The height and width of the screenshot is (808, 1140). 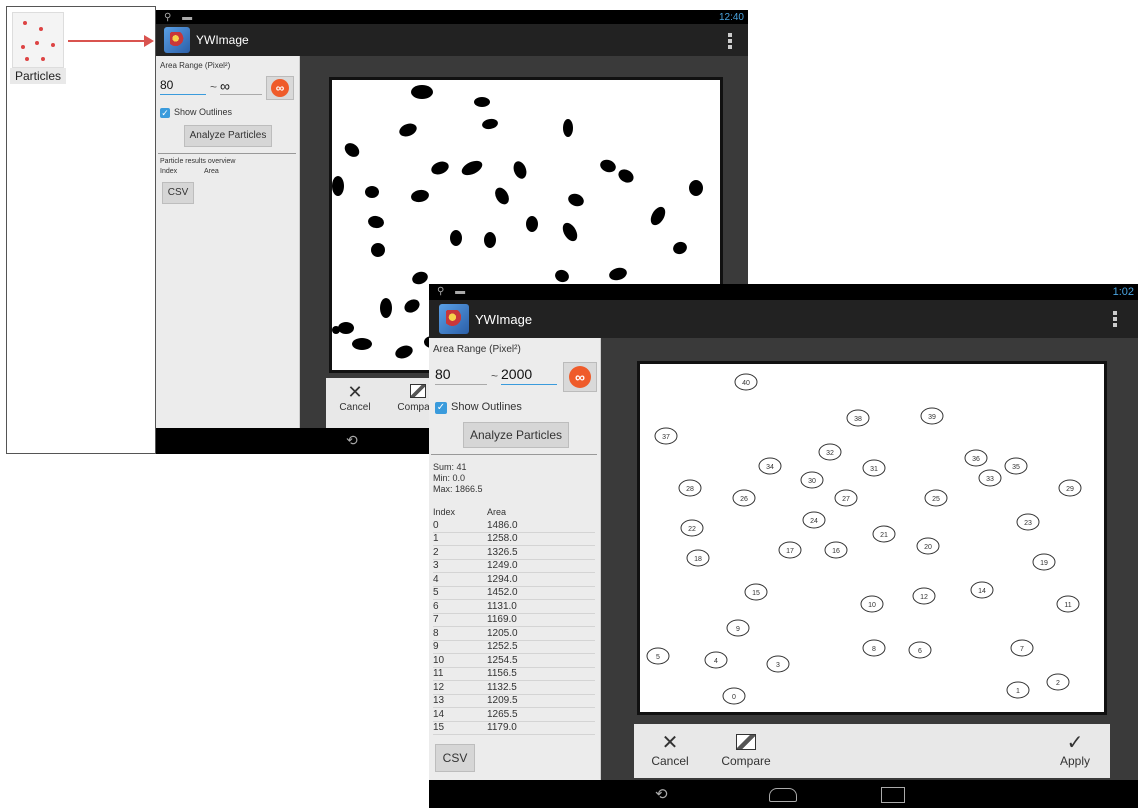 What do you see at coordinates (460, 714) in the screenshot?
I see `index-cell: 14` at bounding box center [460, 714].